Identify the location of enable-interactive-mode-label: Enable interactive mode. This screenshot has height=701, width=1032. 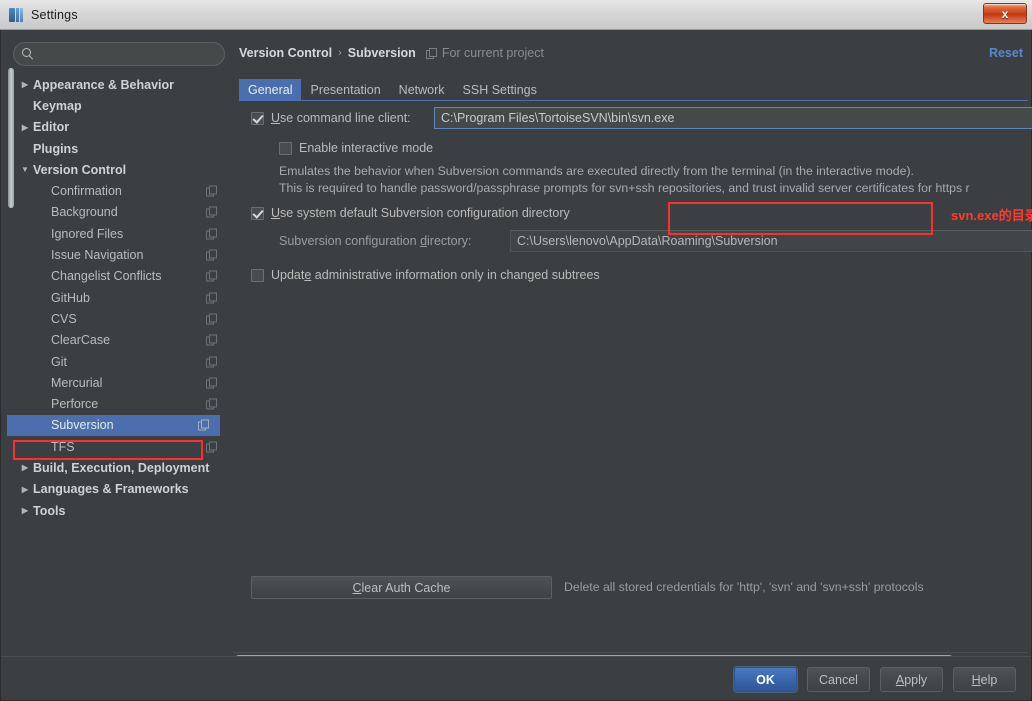
(366, 148).